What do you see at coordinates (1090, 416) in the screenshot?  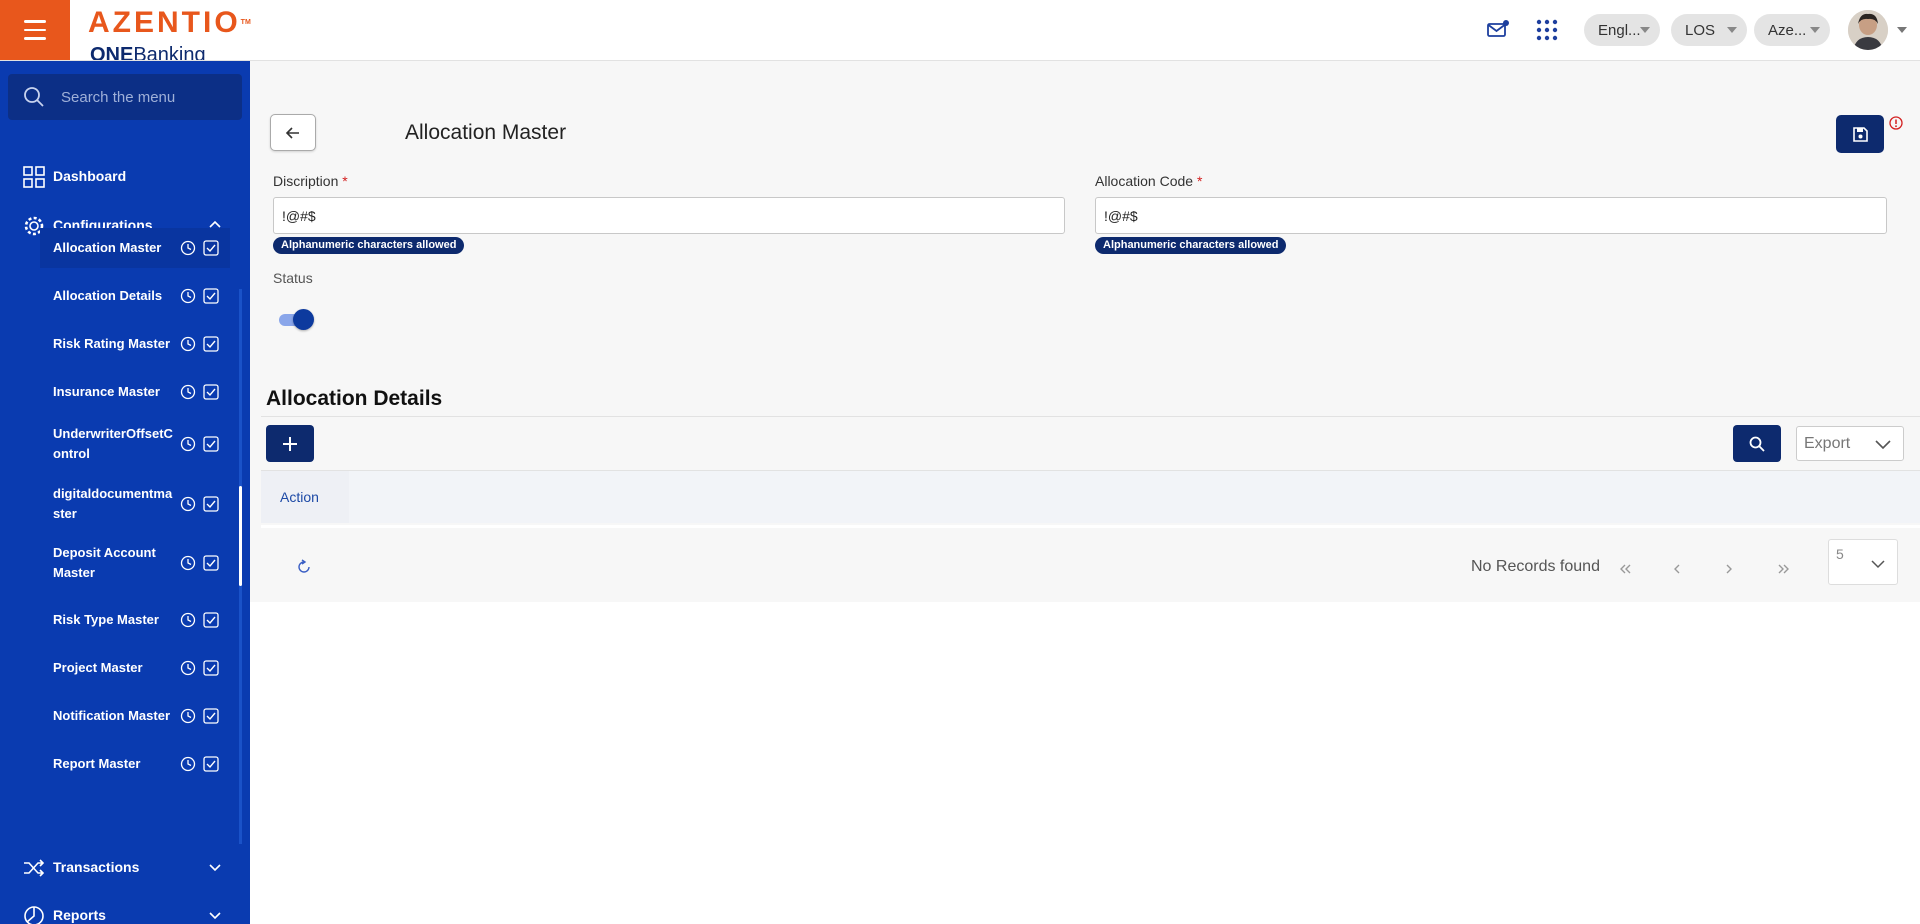 I see `divider` at bounding box center [1090, 416].